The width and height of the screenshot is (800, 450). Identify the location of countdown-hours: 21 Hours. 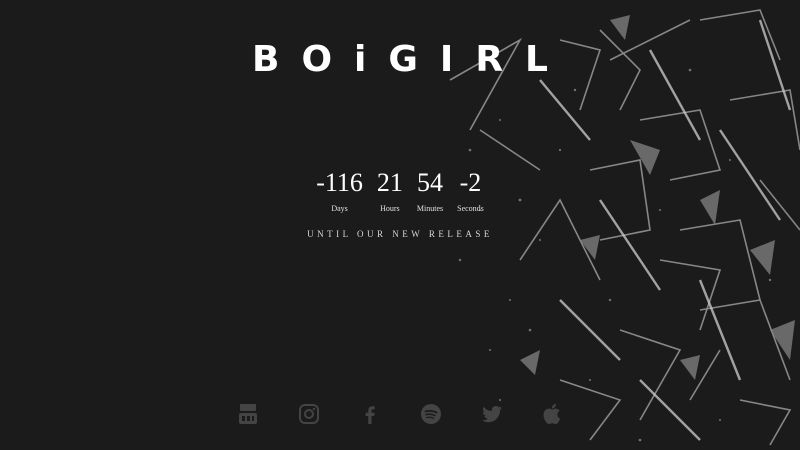
(390, 190).